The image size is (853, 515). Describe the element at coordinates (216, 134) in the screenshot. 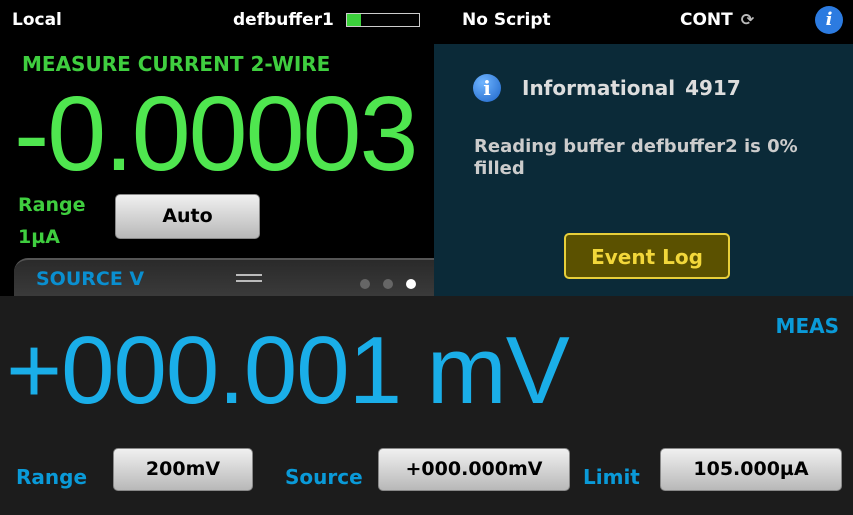

I see `measure-reading: -0.00003` at that location.